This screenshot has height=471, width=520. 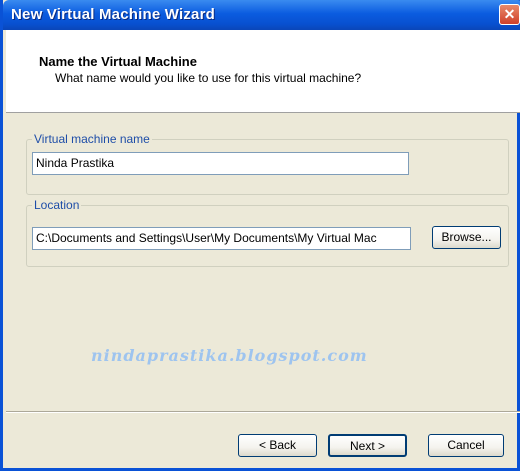 I want to click on watermark-text: nindaprastika.blogspot.com, so click(x=229, y=355).